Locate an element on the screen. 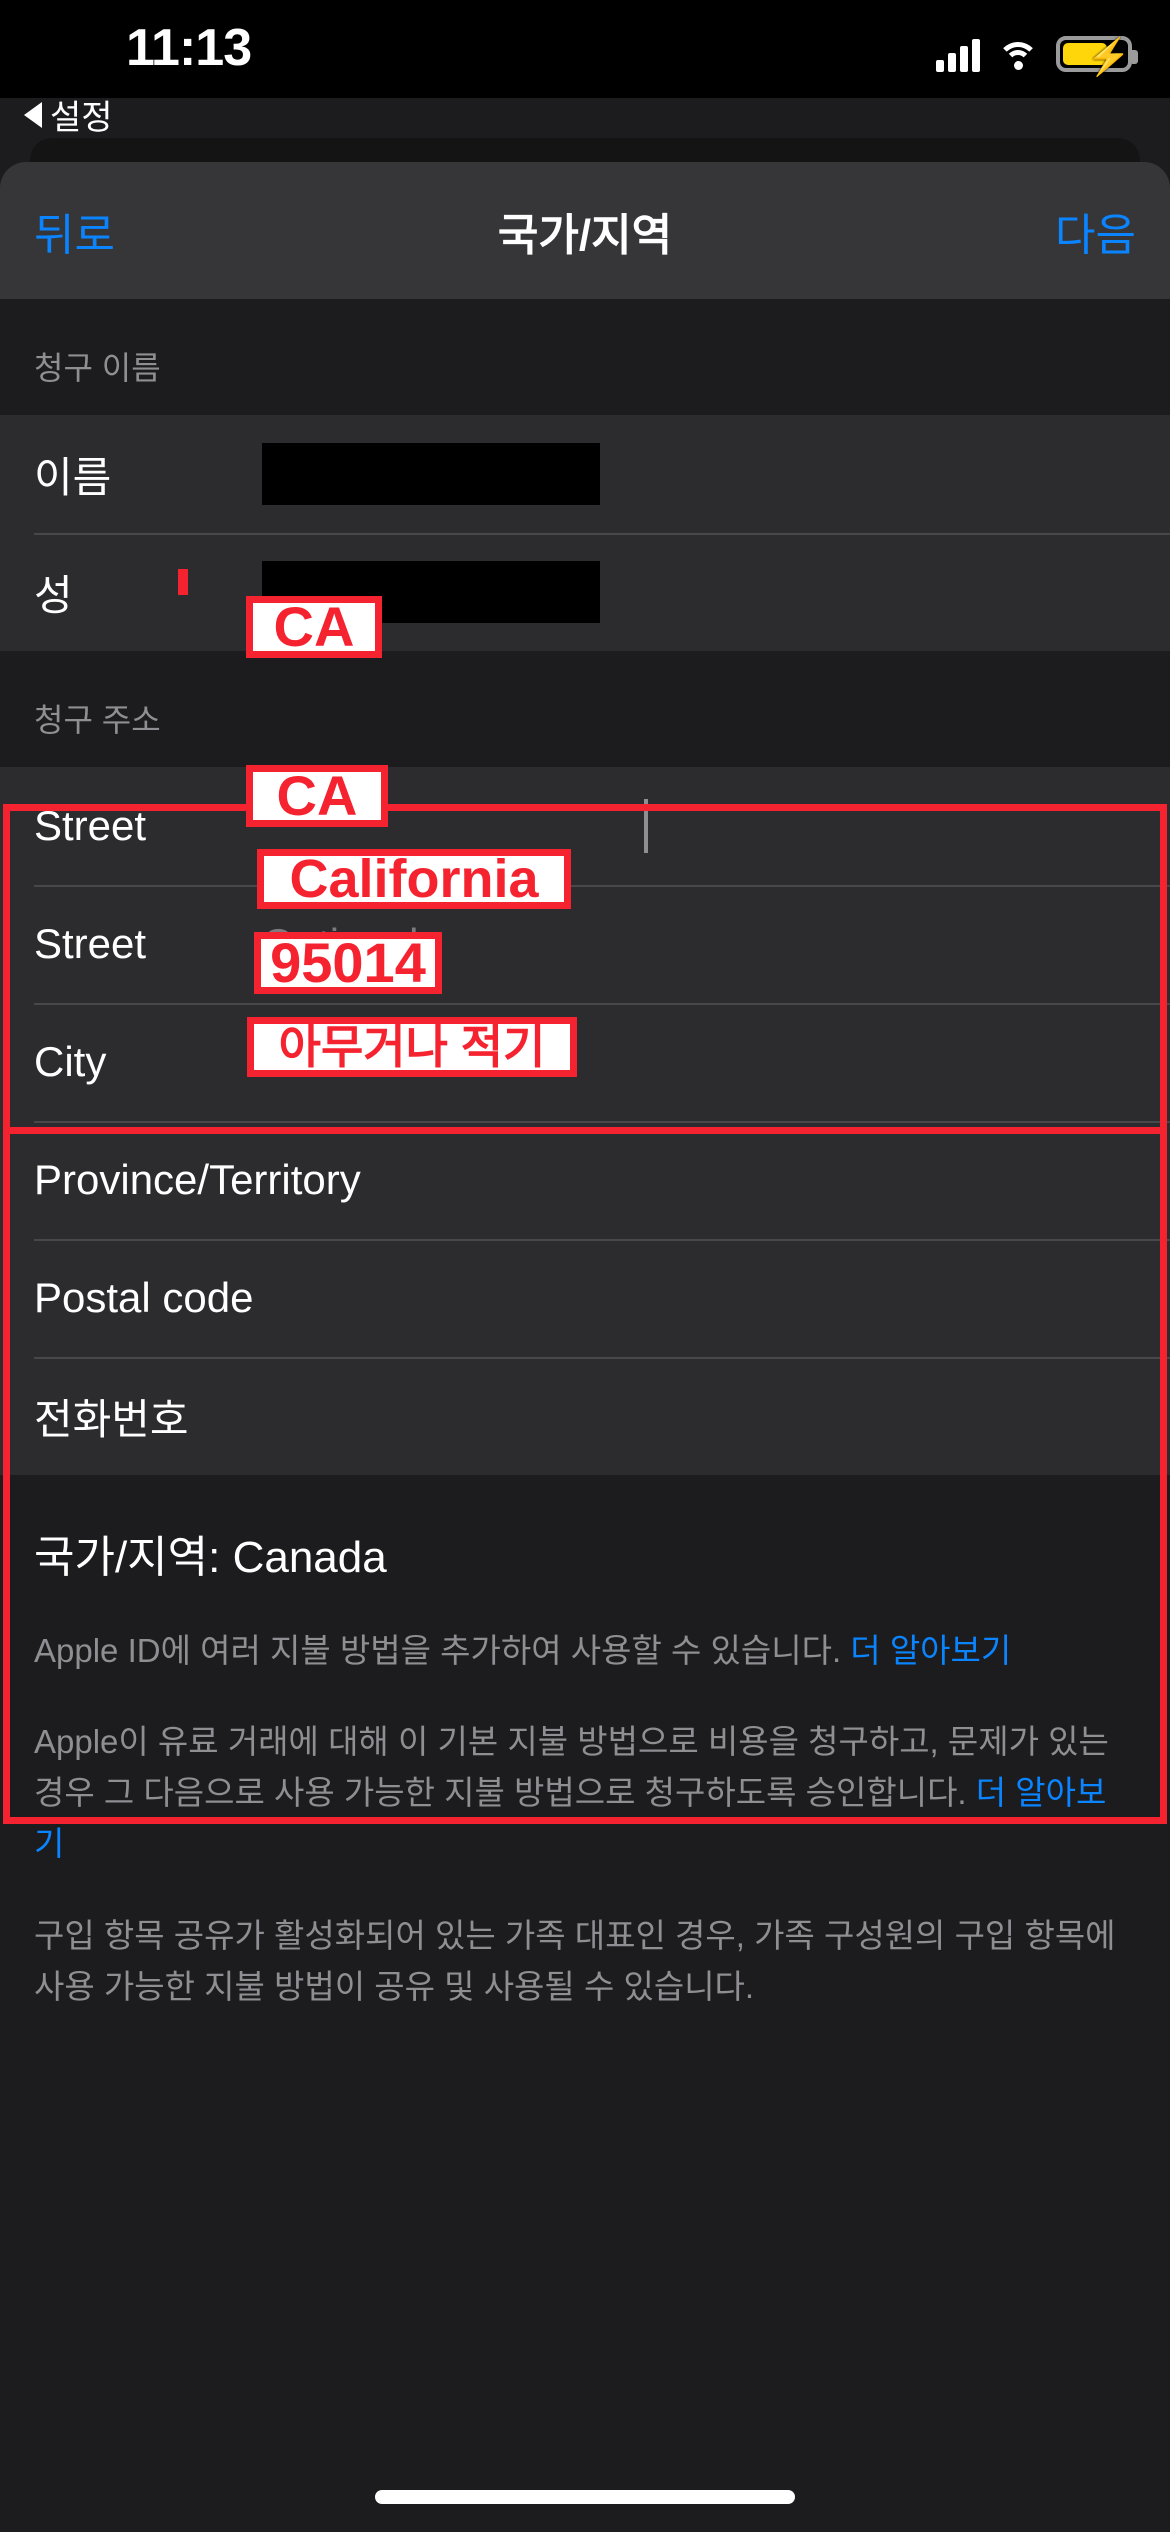 This screenshot has width=1170, height=2532. street-1-label: Street is located at coordinates (90, 825).